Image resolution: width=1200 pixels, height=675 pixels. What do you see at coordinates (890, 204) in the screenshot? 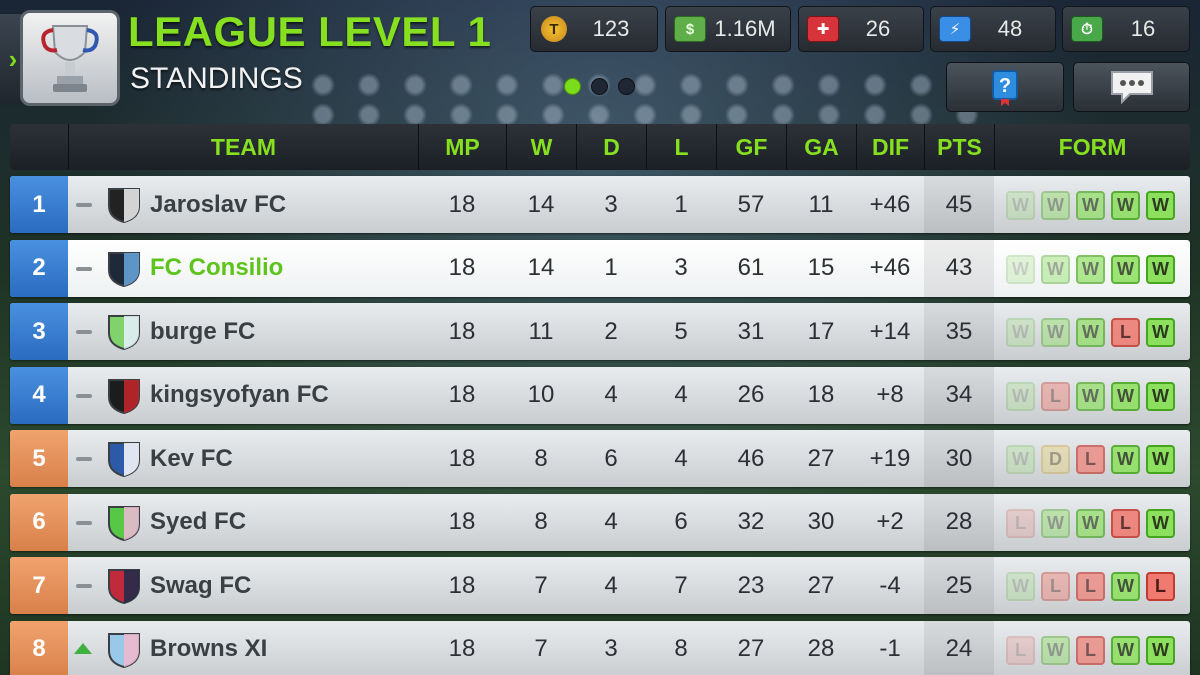
I see `cell-dif: +46` at bounding box center [890, 204].